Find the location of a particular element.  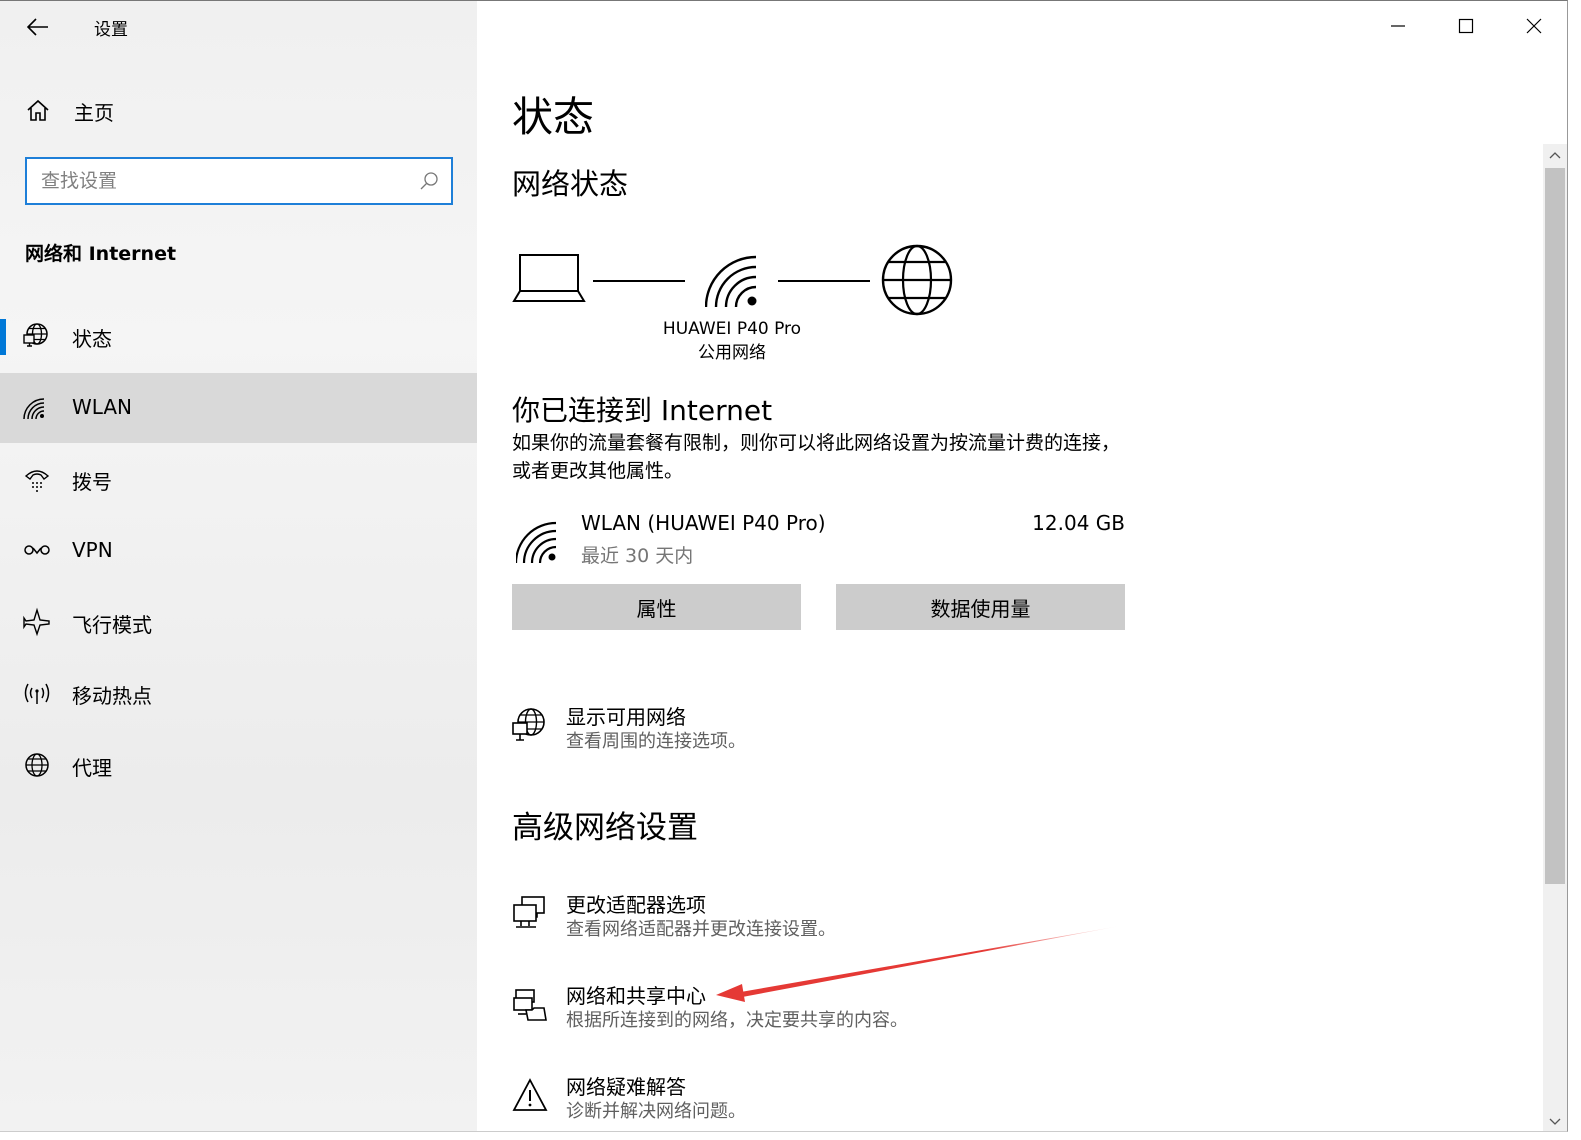

sidebar-item-wlan: WLAN is located at coordinates (238, 408).